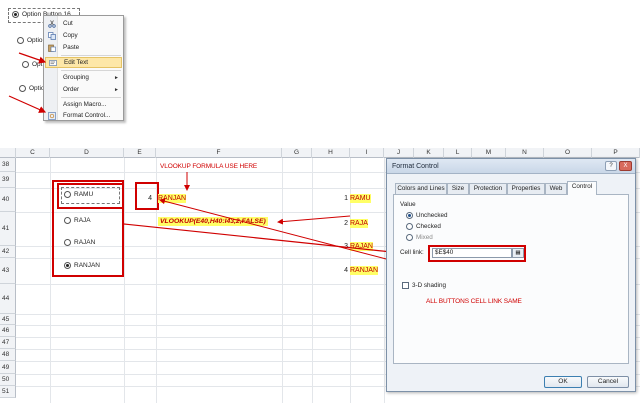 This screenshot has height=403, width=640. Describe the element at coordinates (342, 198) in the screenshot. I see `lookup-number: 1` at that location.